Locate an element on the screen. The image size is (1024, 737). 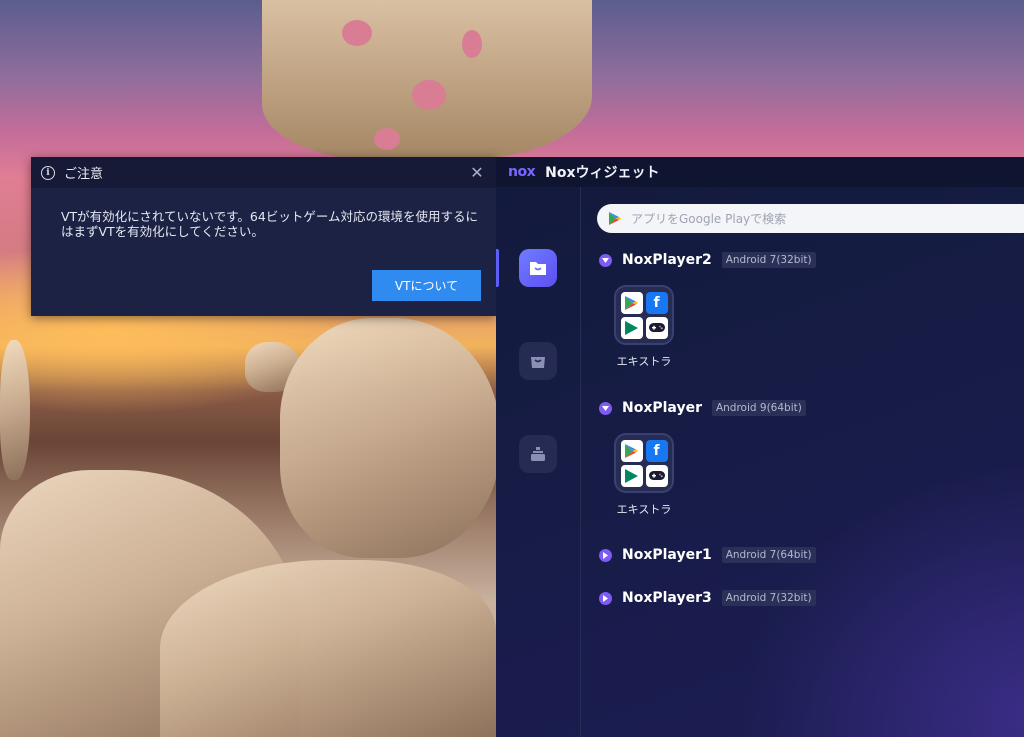
close-icon: ✕ is located at coordinates (477, 172).